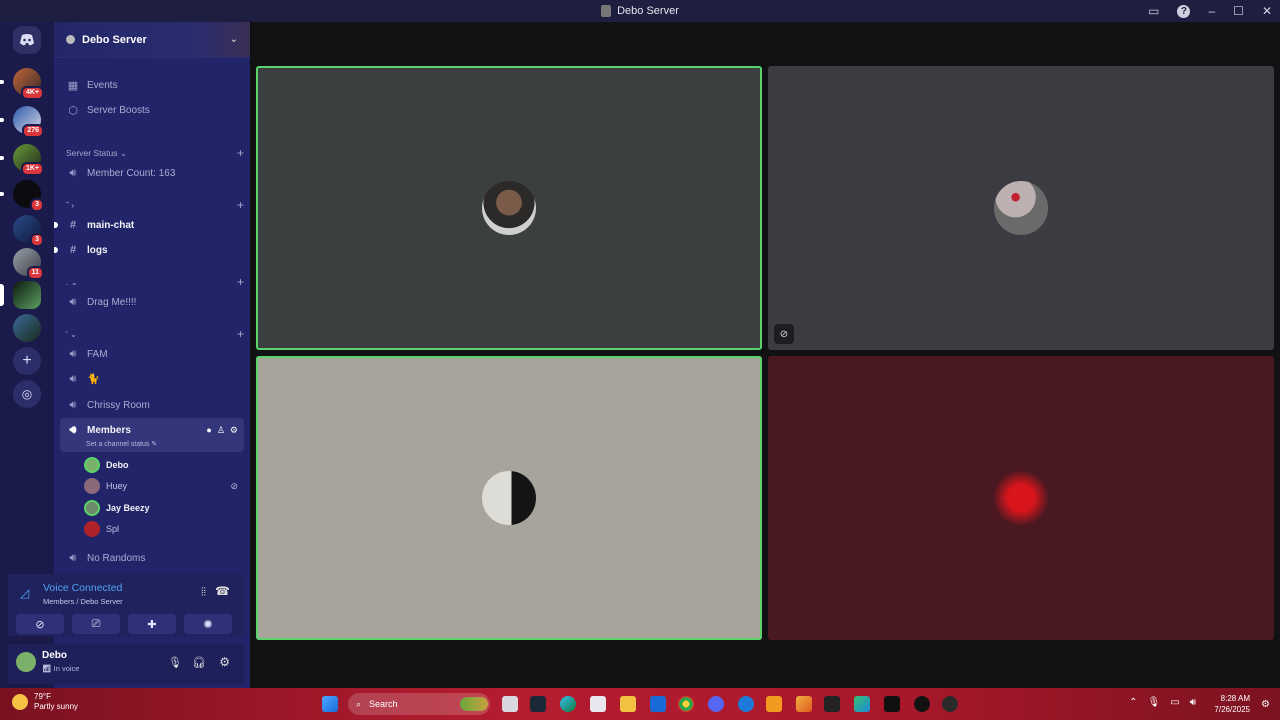 The width and height of the screenshot is (1280, 720). What do you see at coordinates (82, 588) in the screenshot?
I see `voice-status: Voice Connected` at bounding box center [82, 588].